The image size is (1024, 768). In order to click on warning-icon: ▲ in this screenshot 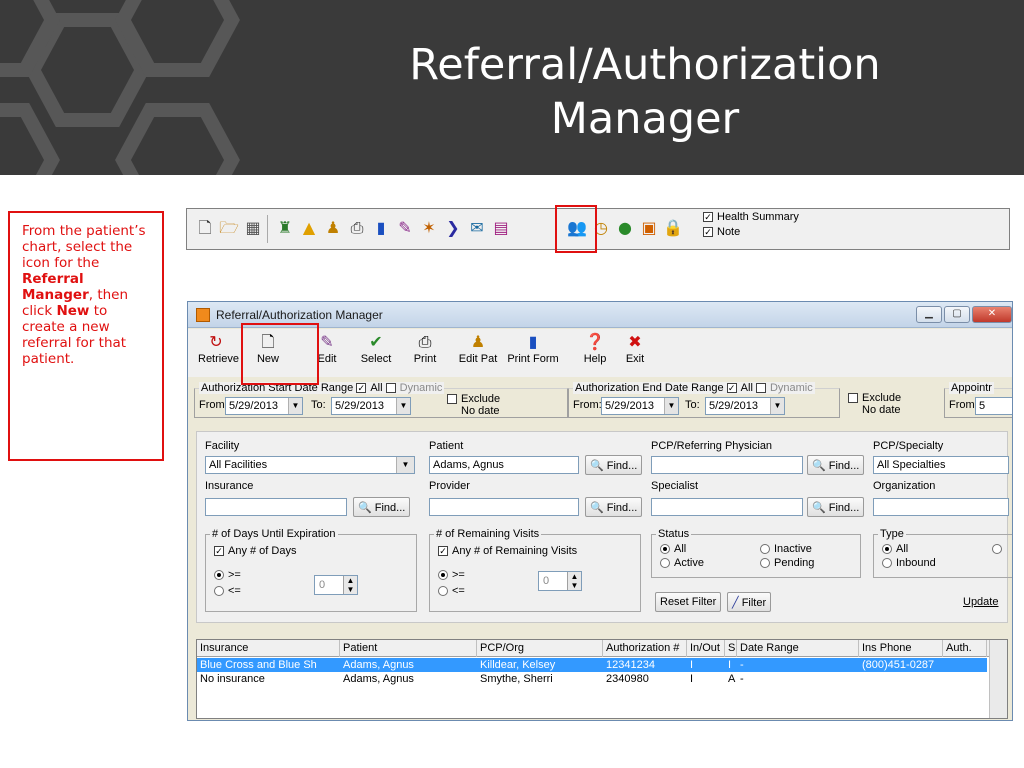, I will do `click(309, 228)`.